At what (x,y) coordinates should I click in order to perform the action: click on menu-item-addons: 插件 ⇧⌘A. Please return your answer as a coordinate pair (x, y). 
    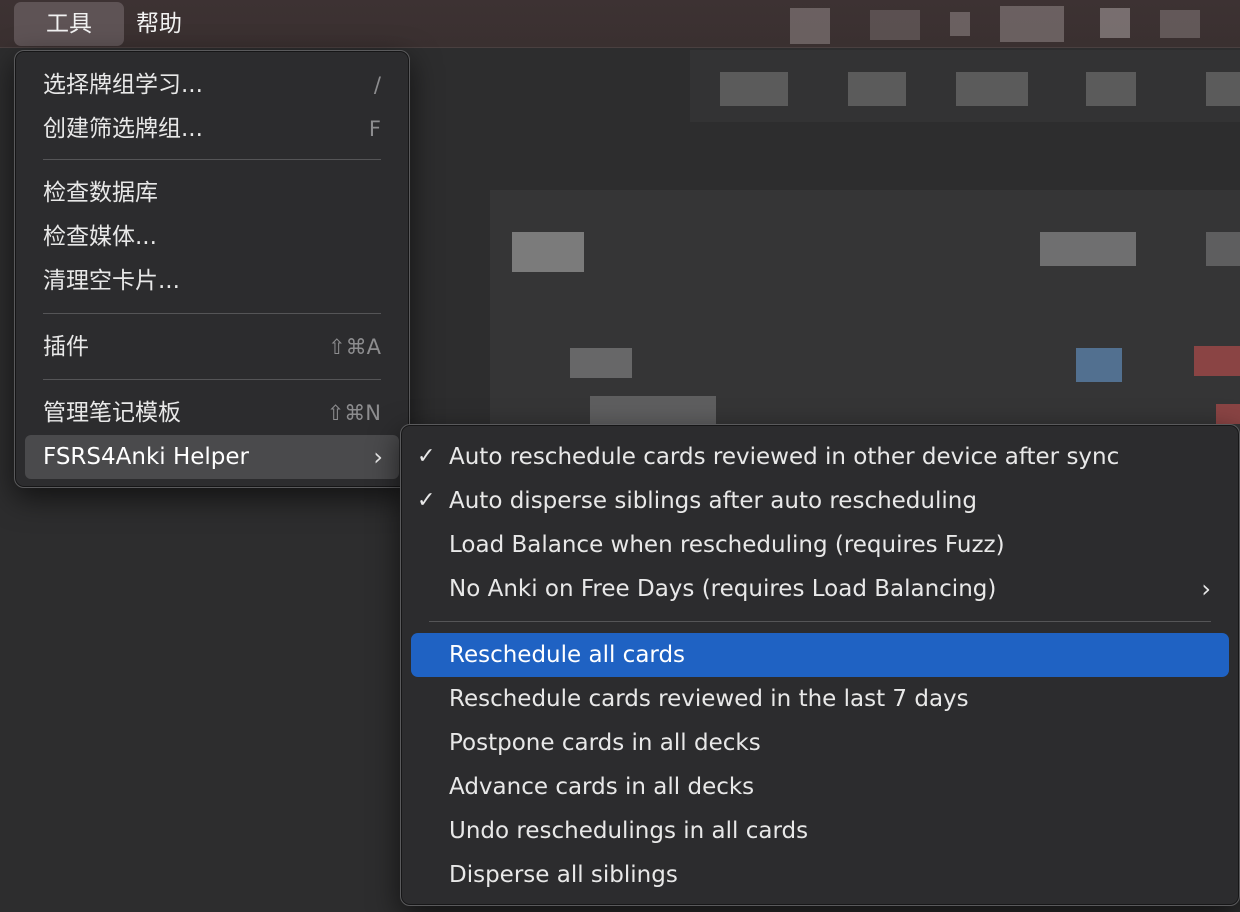
    Looking at the image, I should click on (212, 347).